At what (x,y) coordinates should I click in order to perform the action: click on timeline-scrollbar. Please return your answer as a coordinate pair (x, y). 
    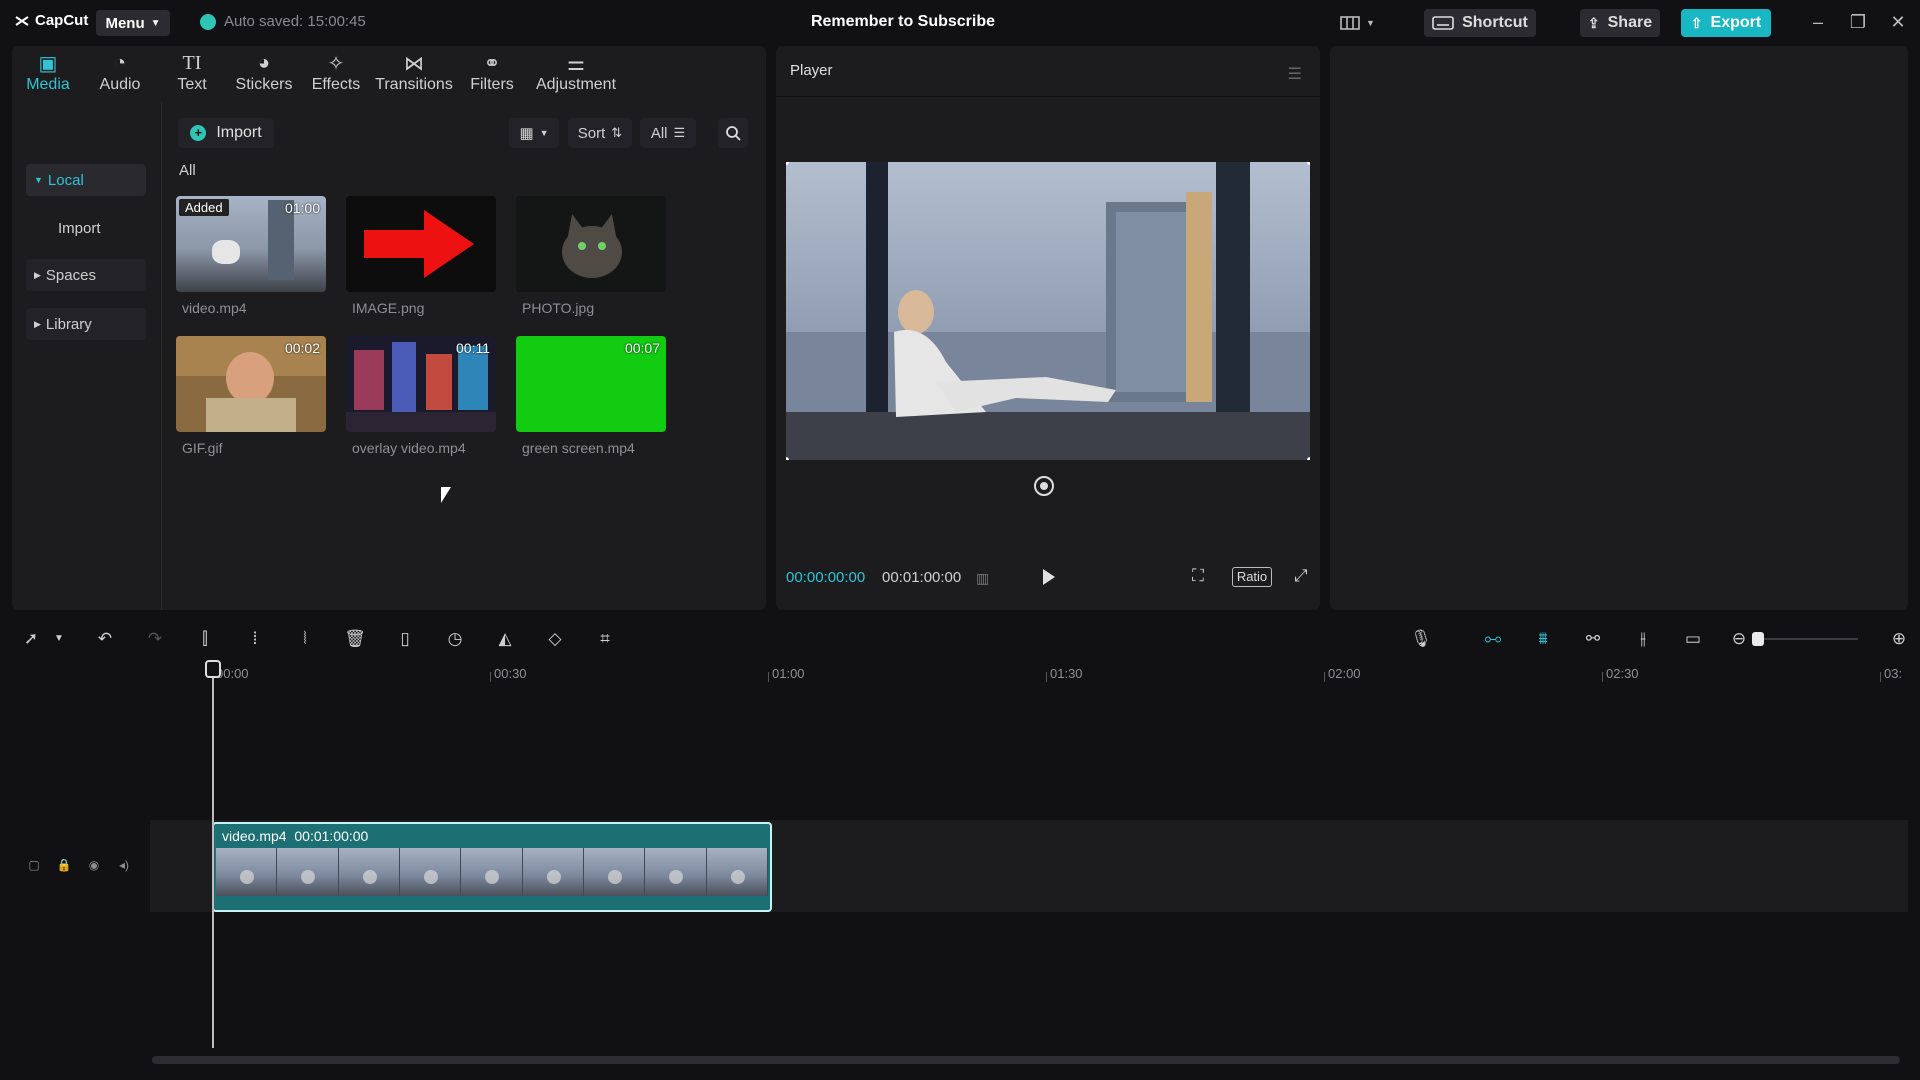
    Looking at the image, I should click on (1026, 1060).